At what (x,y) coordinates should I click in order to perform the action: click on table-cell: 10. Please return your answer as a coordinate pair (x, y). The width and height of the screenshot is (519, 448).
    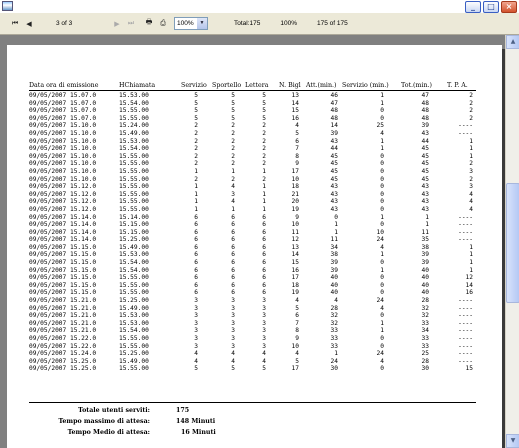
    Looking at the image, I should click on (295, 346).